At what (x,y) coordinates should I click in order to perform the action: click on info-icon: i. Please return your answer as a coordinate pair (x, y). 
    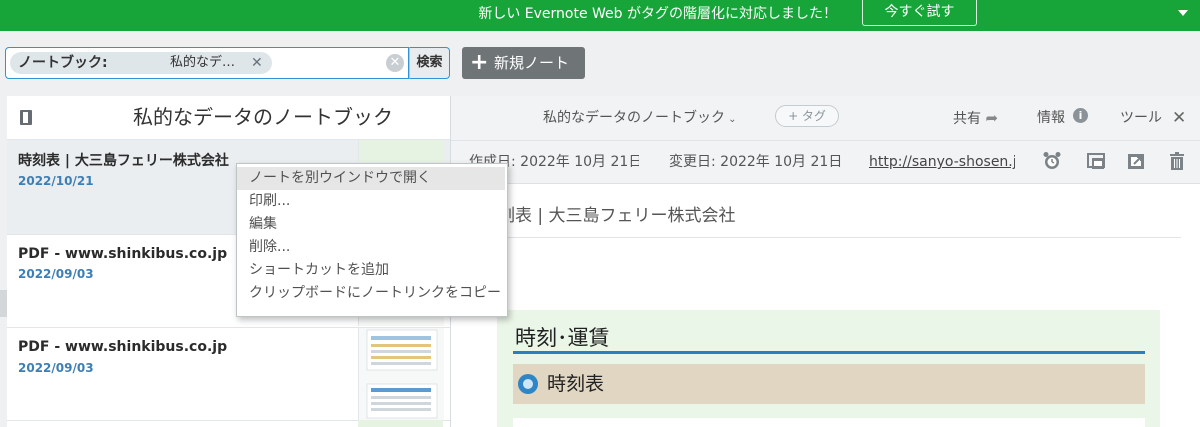
    Looking at the image, I should click on (1080, 115).